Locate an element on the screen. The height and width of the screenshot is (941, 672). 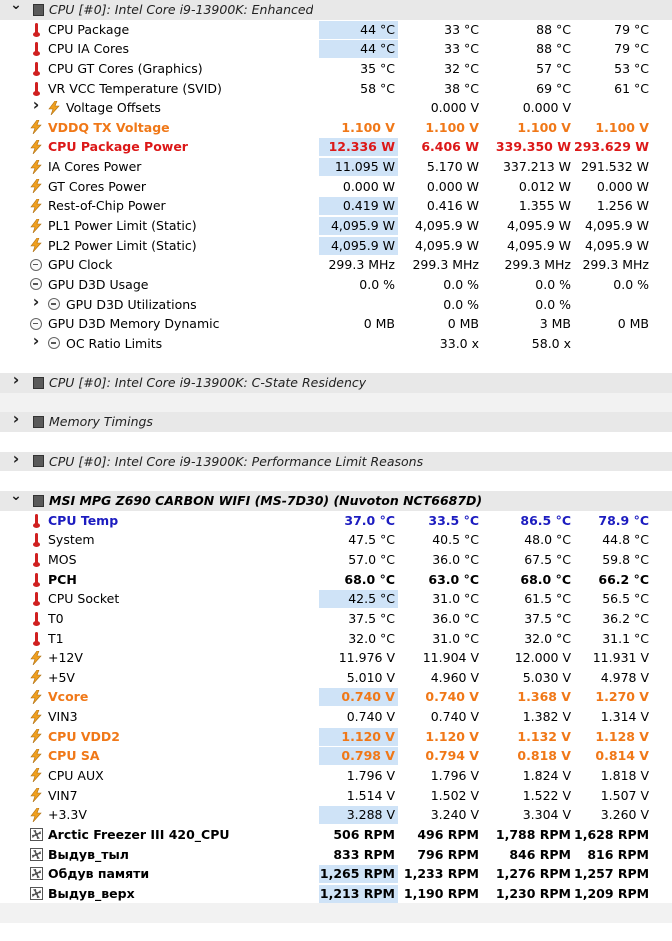
sensor-row: CPU VDD2 1.120 V 1.120 V 1.132 V 1.128 V is located at coordinates (336, 737).